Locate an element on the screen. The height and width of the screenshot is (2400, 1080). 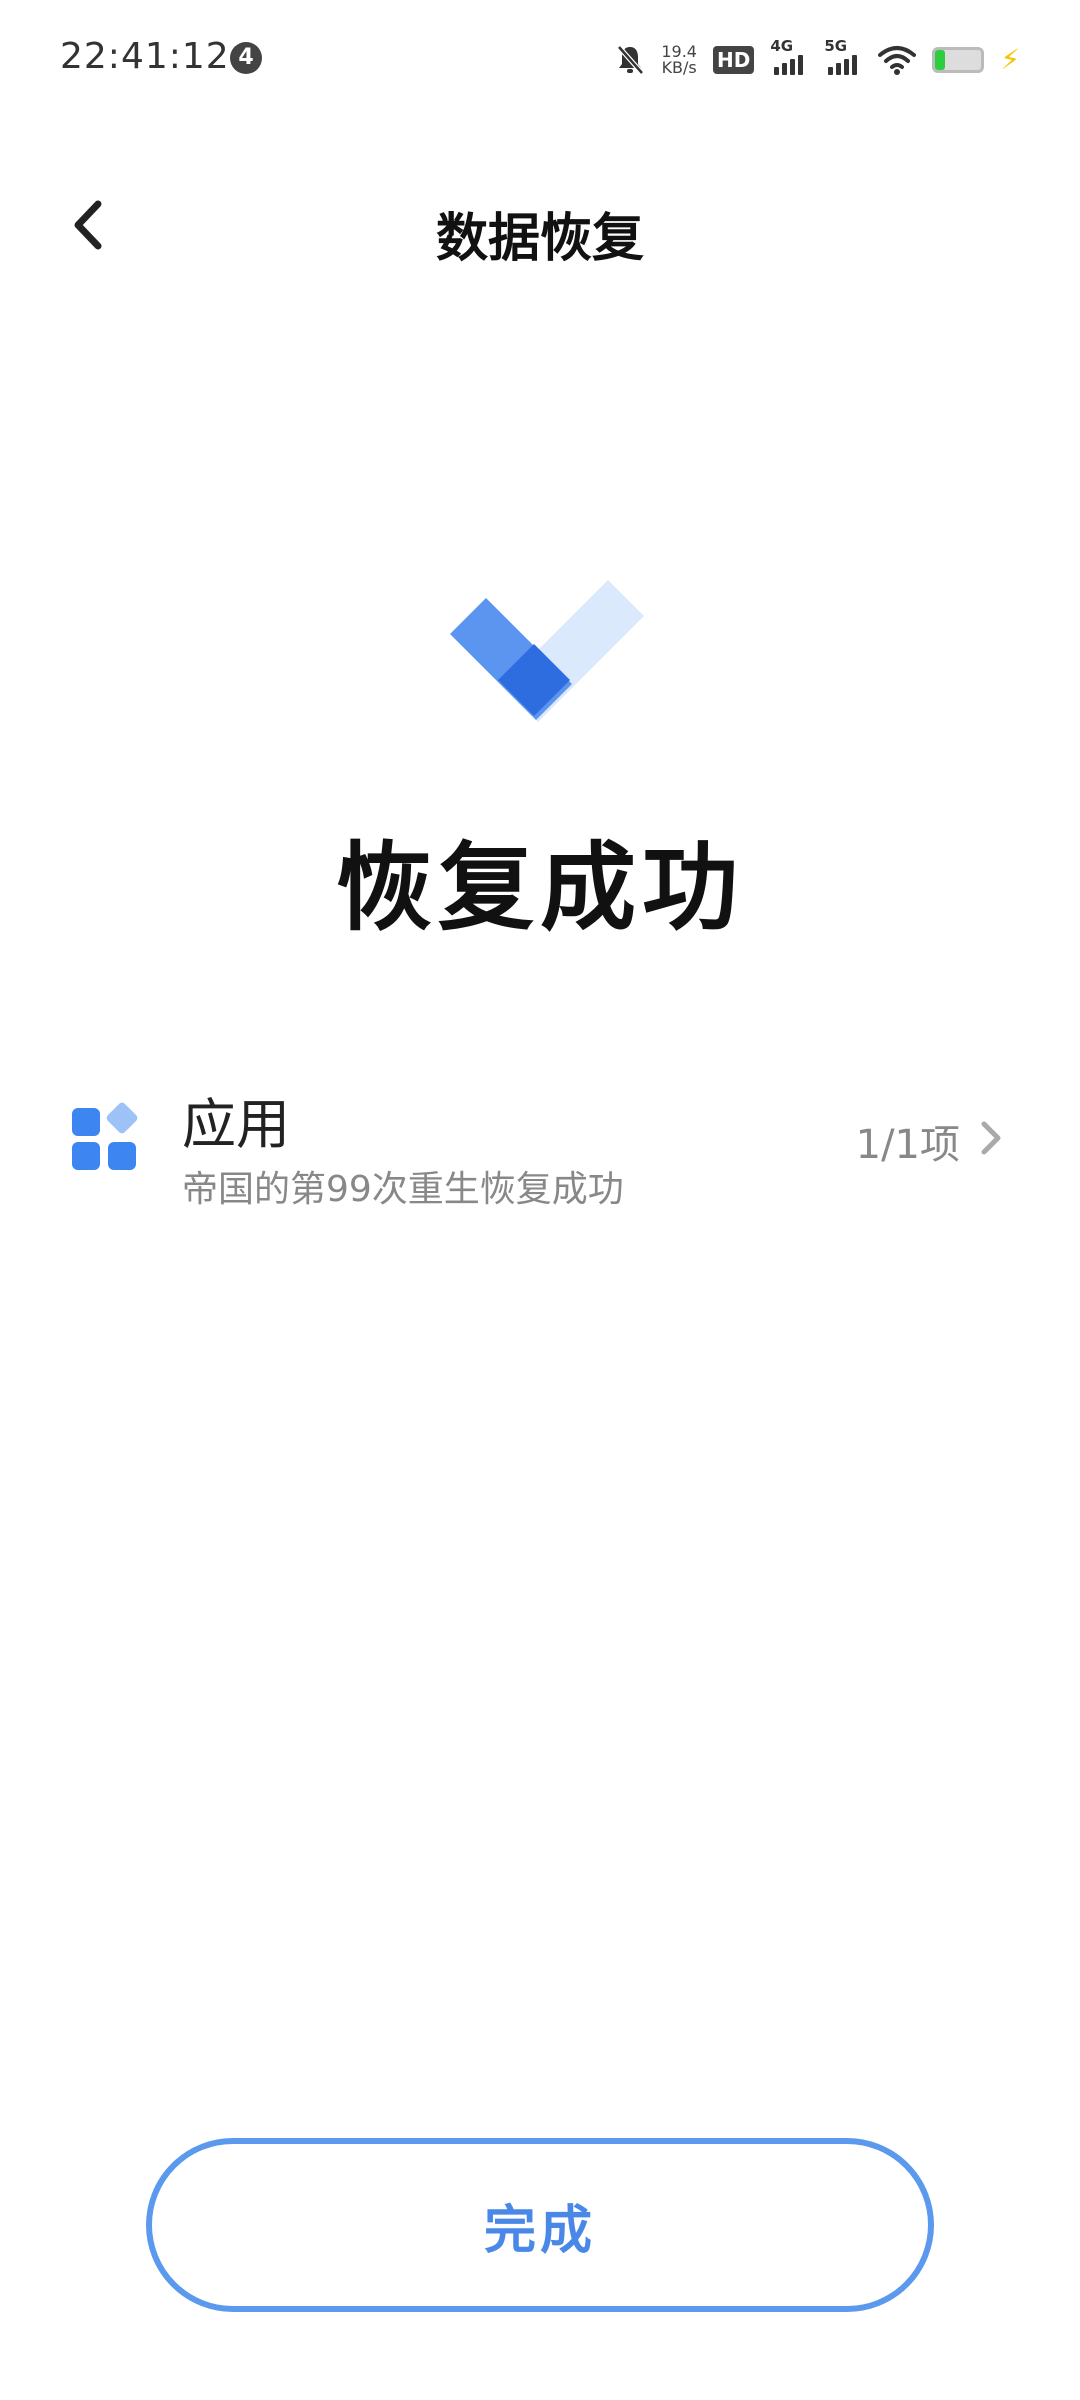
signal-5g-label: 5G is located at coordinates (836, 46).